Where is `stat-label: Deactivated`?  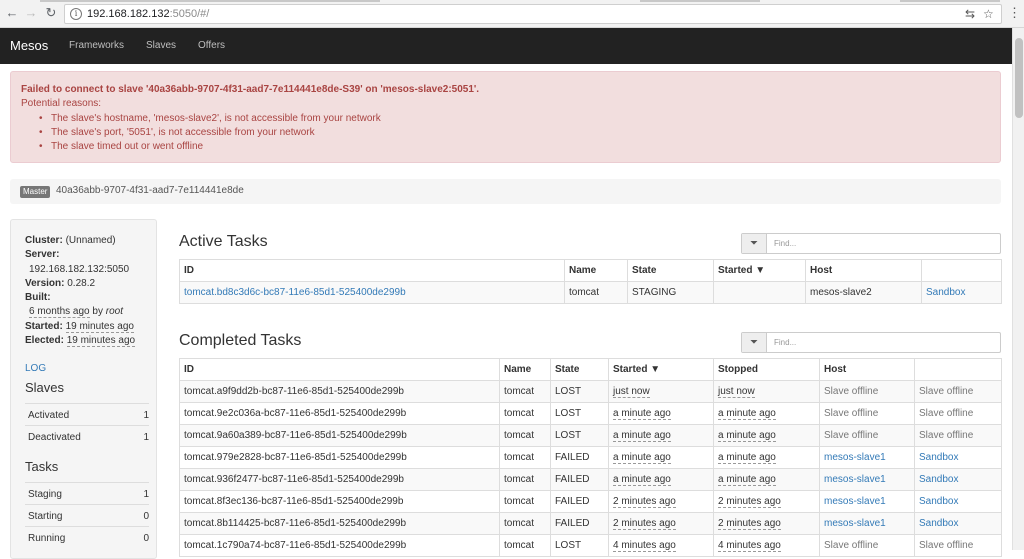
stat-label: Deactivated is located at coordinates (54, 437).